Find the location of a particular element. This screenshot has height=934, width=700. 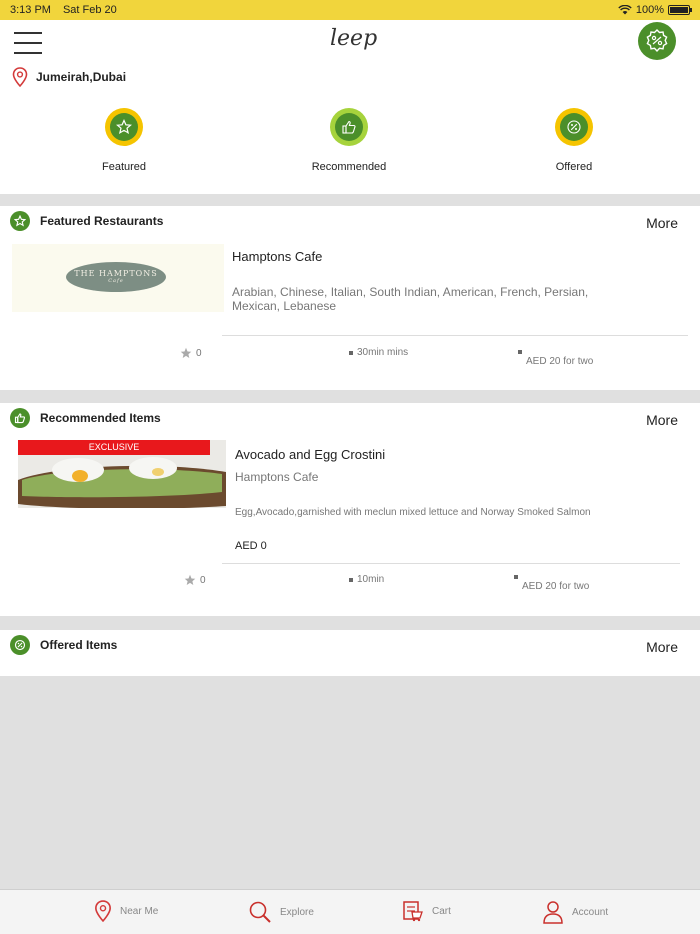

status-time: 3:13 PM is located at coordinates (30, 10).